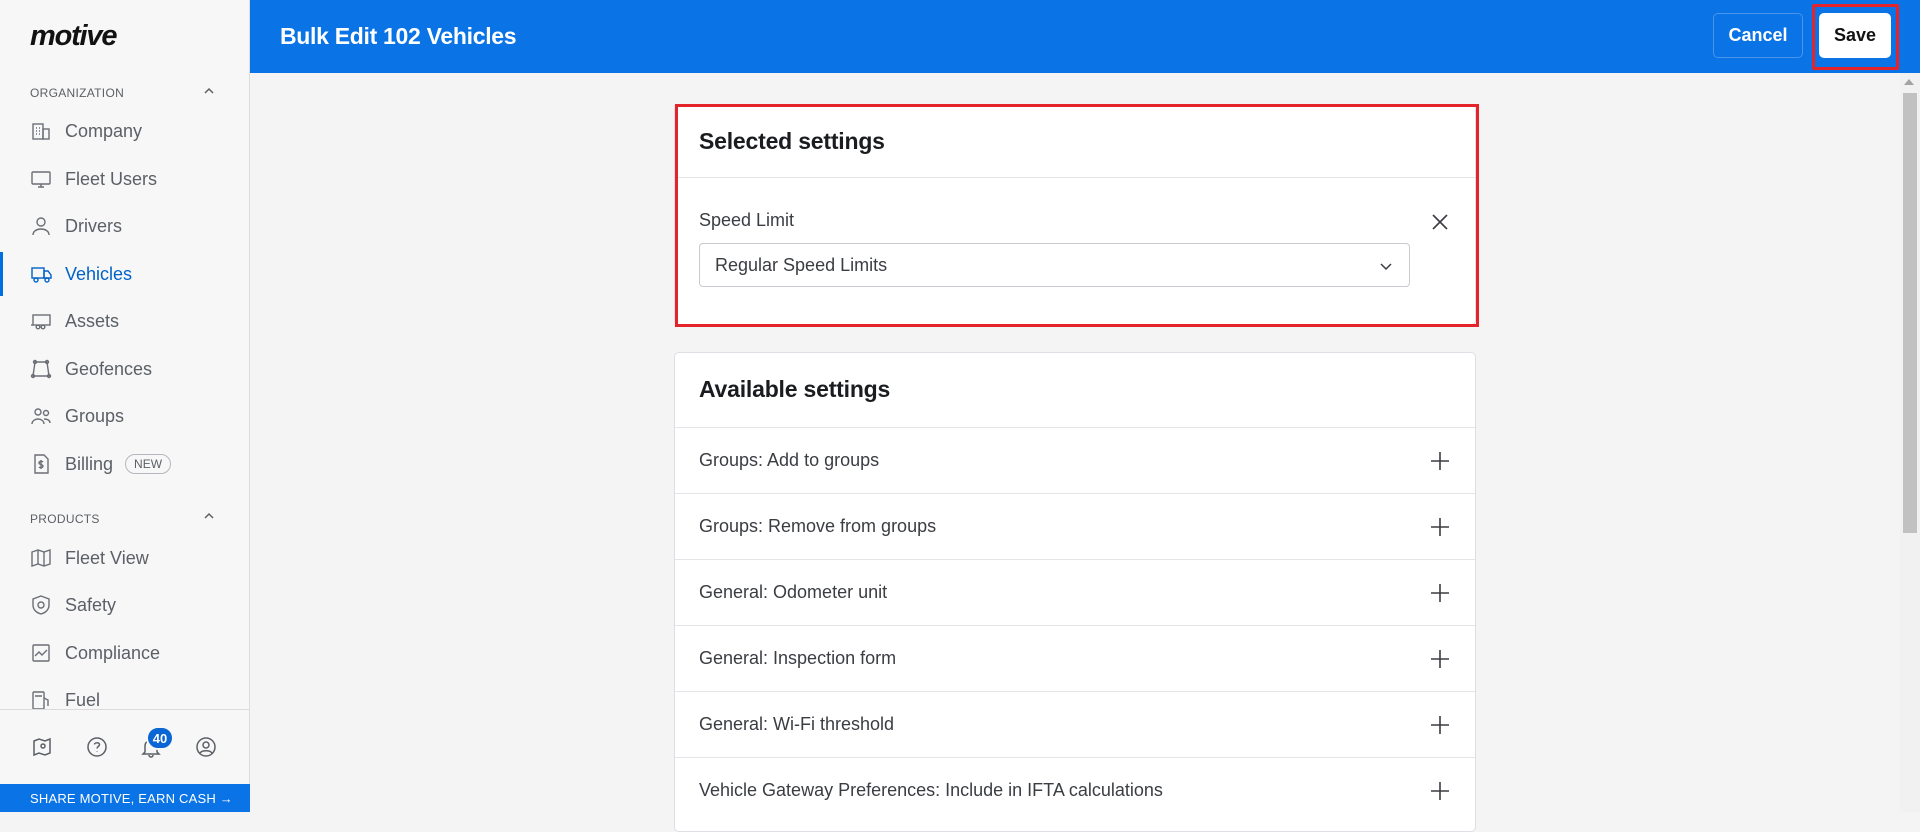 Image resolution: width=1920 pixels, height=832 pixels. Describe the element at coordinates (124, 746) in the screenshot. I see `sidebar-footer: 40` at that location.